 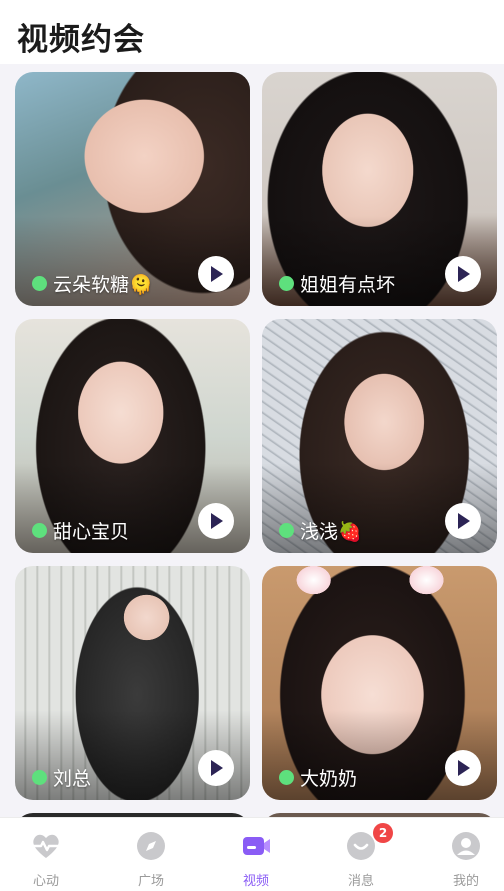 What do you see at coordinates (331, 532) in the screenshot?
I see `card-name: 浅浅🍓` at bounding box center [331, 532].